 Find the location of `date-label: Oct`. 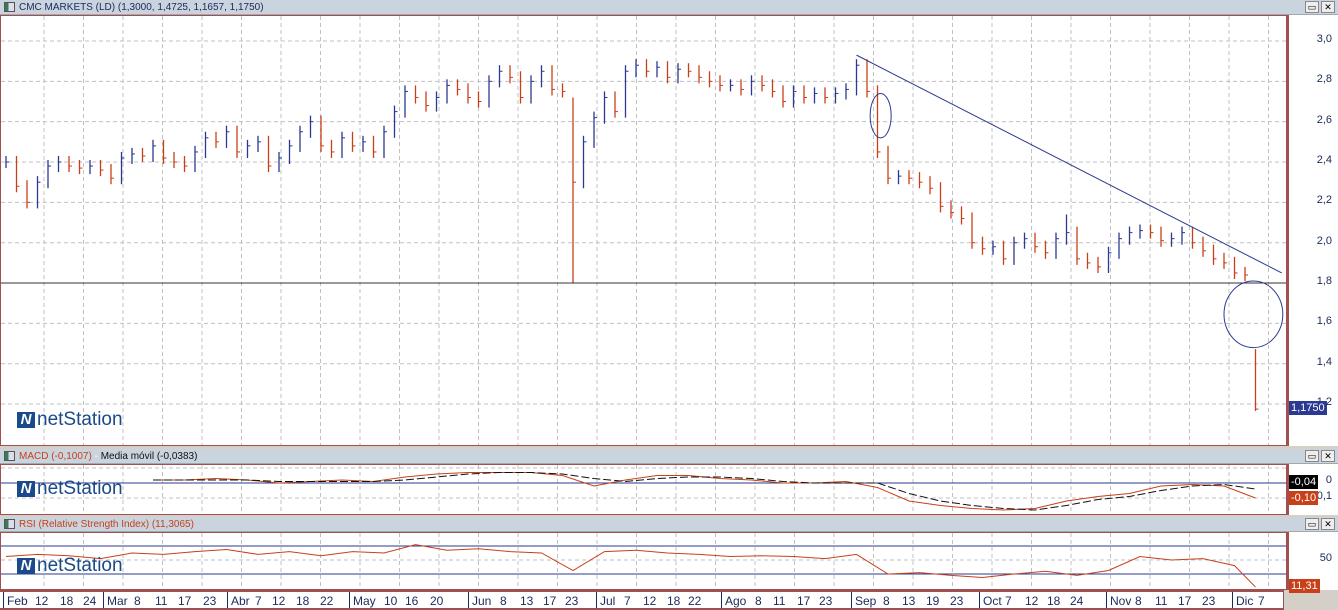

date-label: Oct is located at coordinates (992, 601).